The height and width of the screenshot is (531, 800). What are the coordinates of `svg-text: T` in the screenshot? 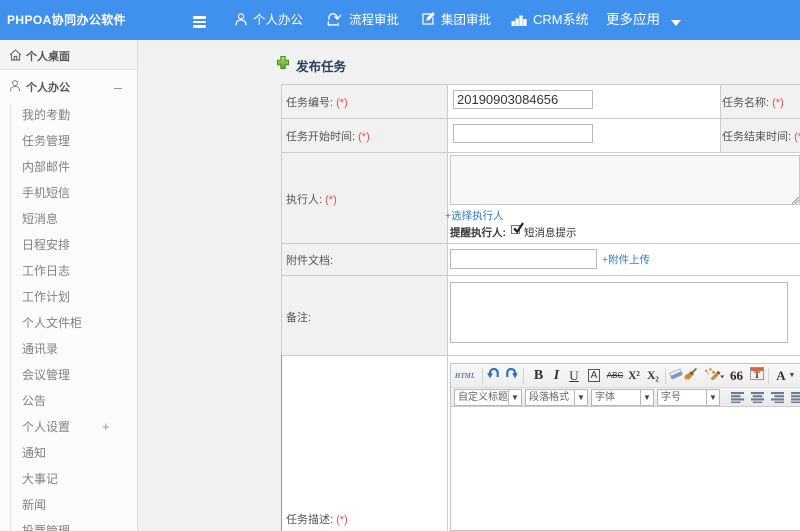 It's located at (756, 375).